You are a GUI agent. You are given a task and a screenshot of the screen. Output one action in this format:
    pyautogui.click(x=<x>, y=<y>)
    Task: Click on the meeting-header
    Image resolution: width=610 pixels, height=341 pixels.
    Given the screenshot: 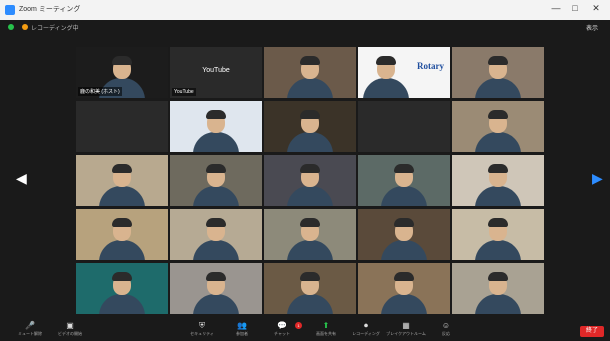 What is the action you would take?
    pyautogui.click(x=305, y=27)
    